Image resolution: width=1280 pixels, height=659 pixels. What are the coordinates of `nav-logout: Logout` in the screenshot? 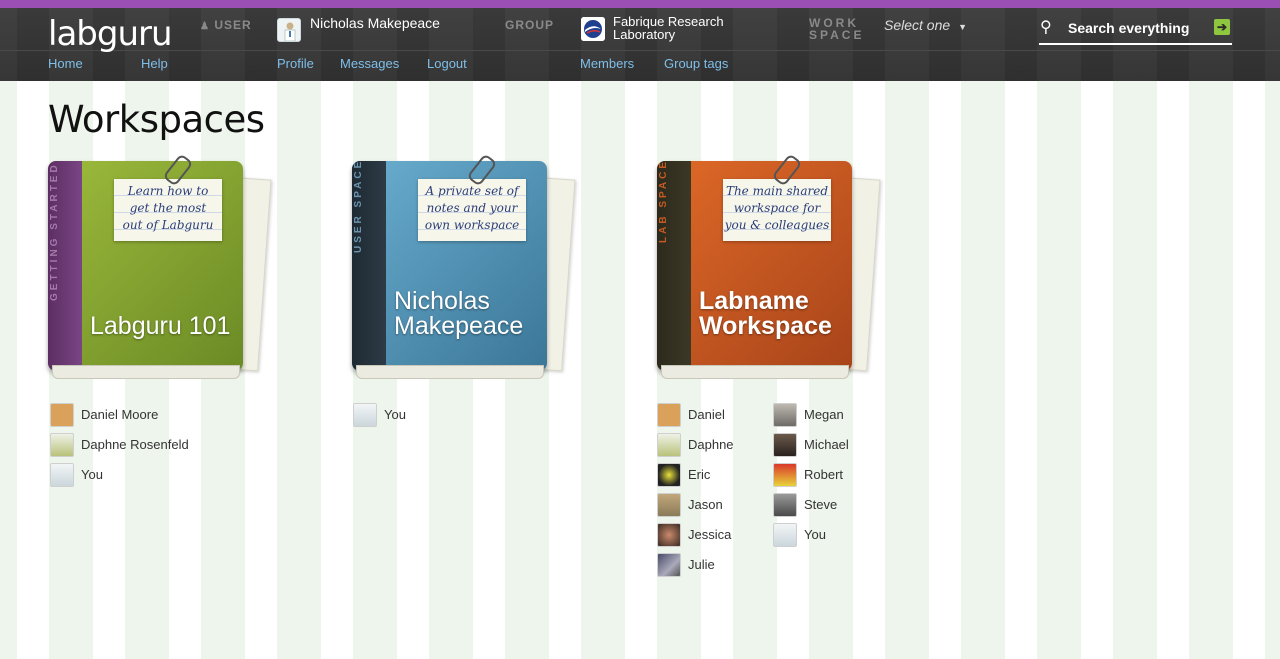 It's located at (447, 63).